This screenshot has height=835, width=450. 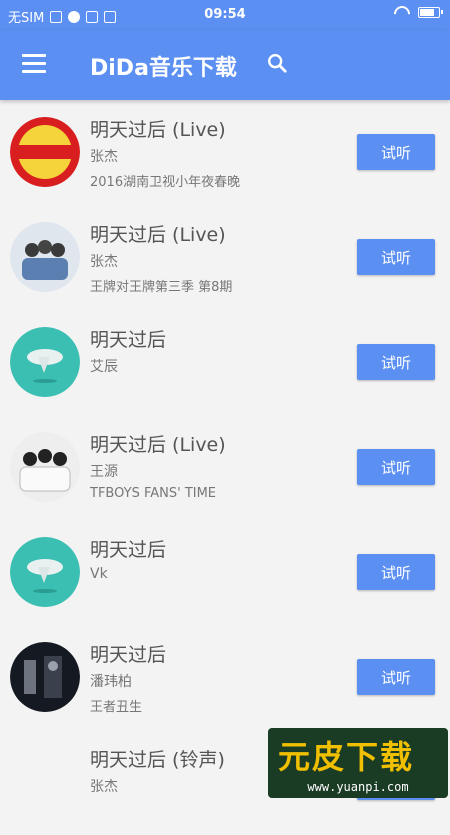 What do you see at coordinates (225, 572) in the screenshot?
I see `song-row: 明天过后 Vk 试听` at bounding box center [225, 572].